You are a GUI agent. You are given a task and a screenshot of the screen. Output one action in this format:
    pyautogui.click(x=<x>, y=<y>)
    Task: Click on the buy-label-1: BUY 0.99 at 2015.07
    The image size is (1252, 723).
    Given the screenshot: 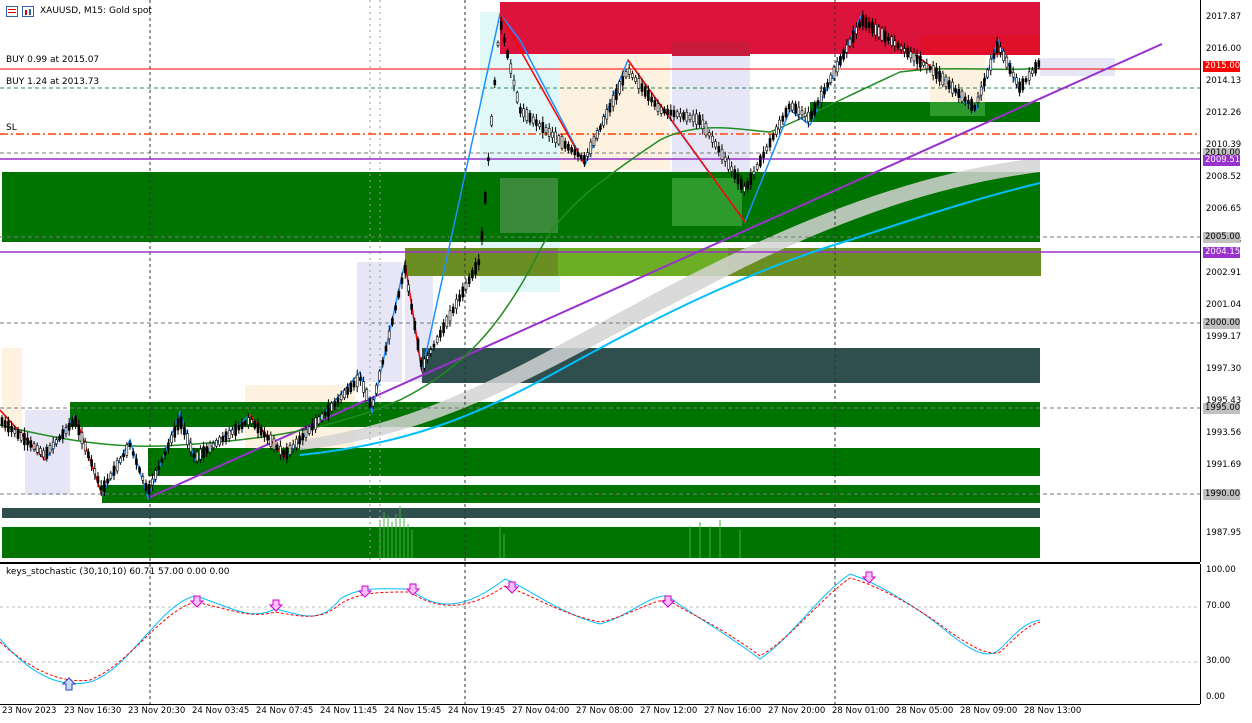 What is the action you would take?
    pyautogui.click(x=52, y=60)
    